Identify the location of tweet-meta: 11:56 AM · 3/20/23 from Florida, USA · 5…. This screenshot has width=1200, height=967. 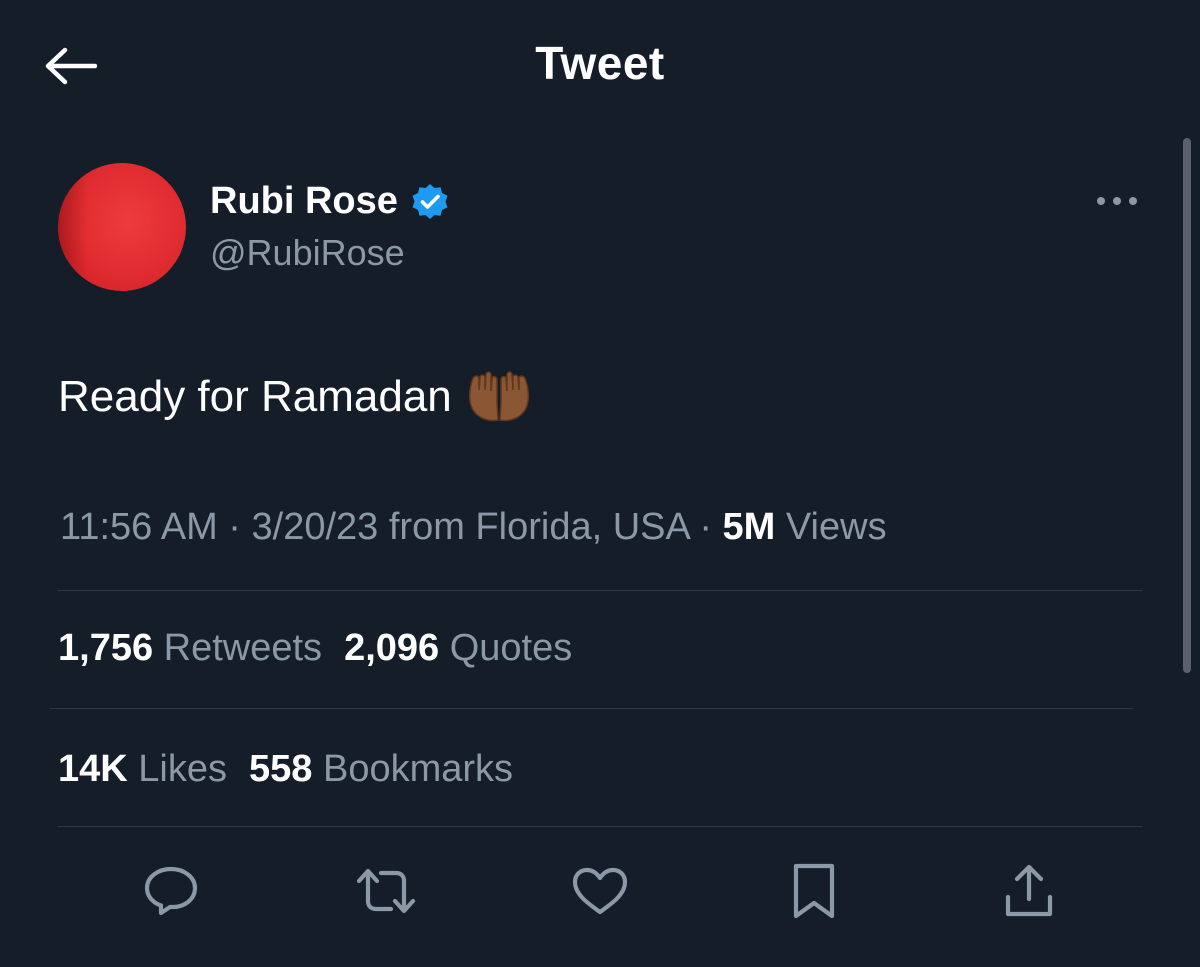
(473, 527).